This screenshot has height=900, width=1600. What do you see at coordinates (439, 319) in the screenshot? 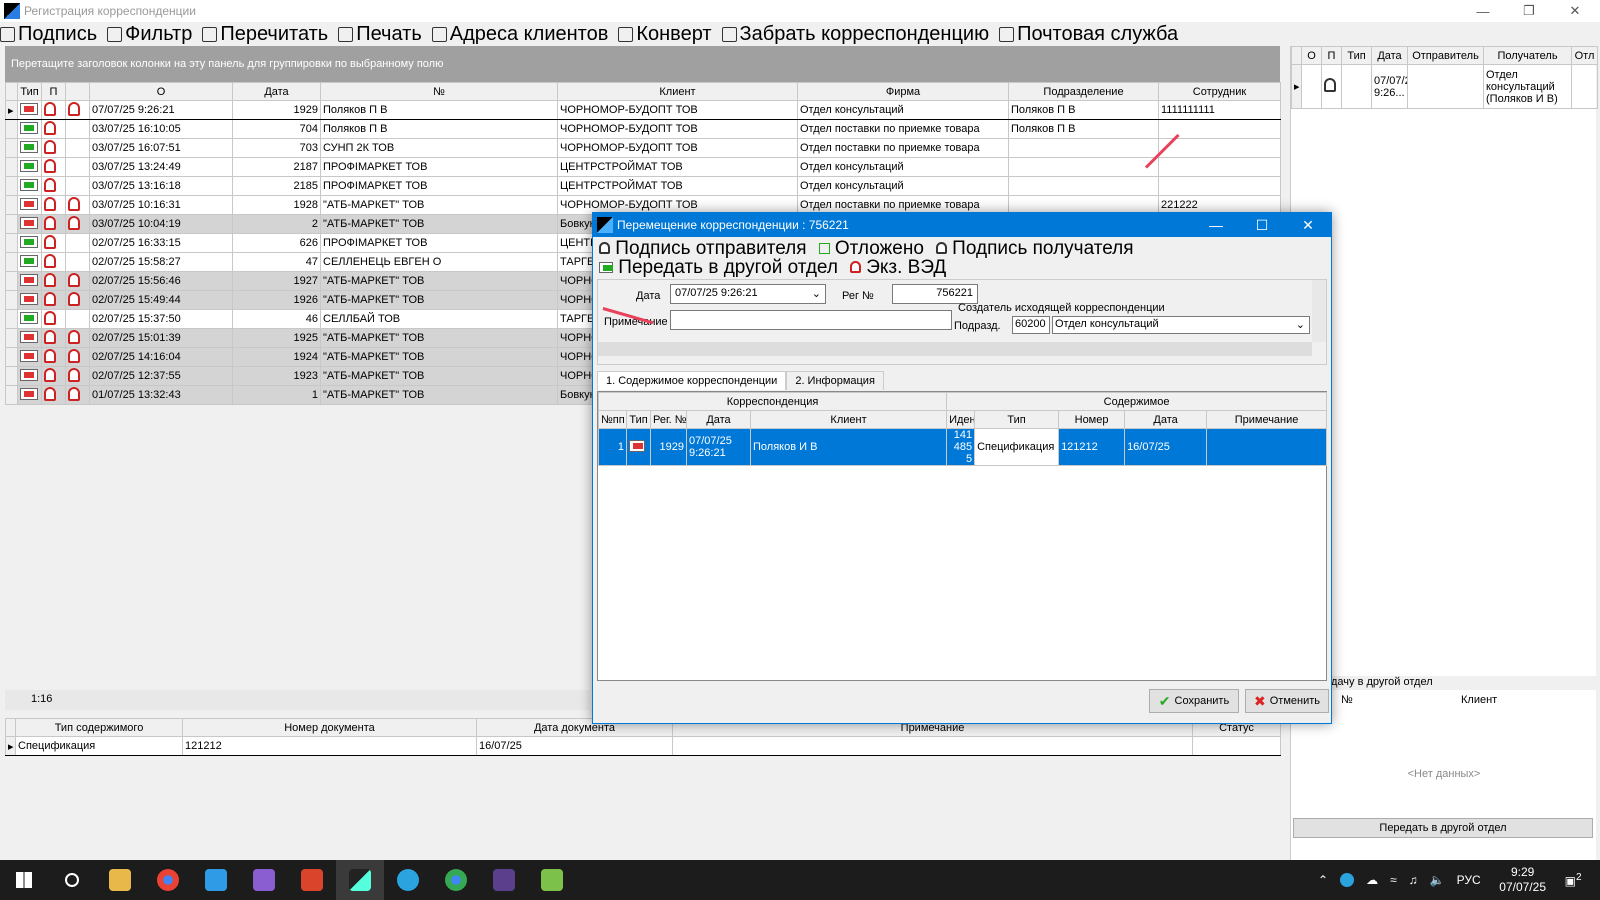
I see `client-cell: СЕЛЛБАЙ ТОВ` at bounding box center [439, 319].